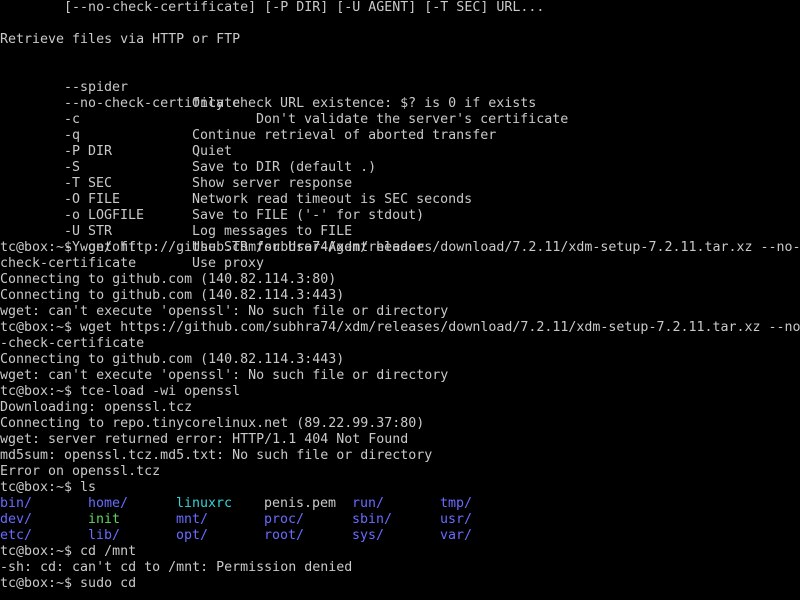  I want to click on option-row: -Y on/off Use proxy, so click(400, 247).